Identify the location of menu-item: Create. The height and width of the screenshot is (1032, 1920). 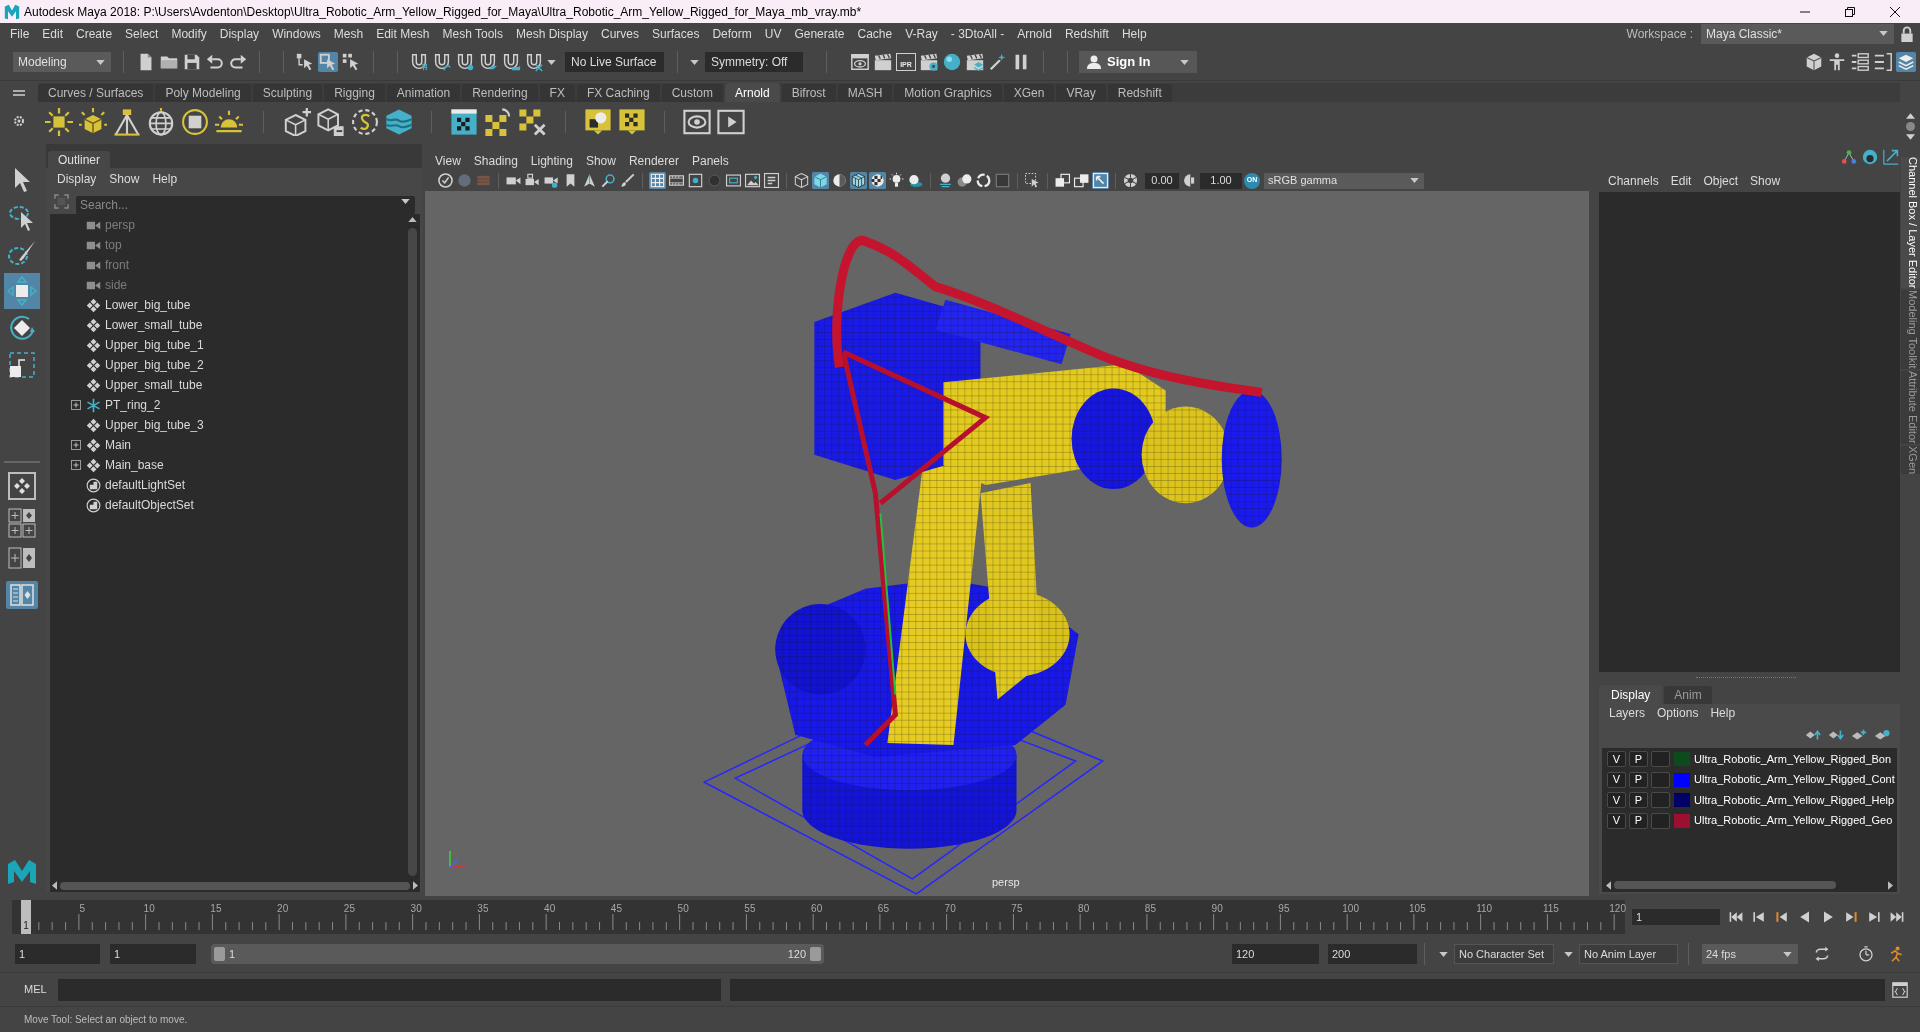
(94, 33).